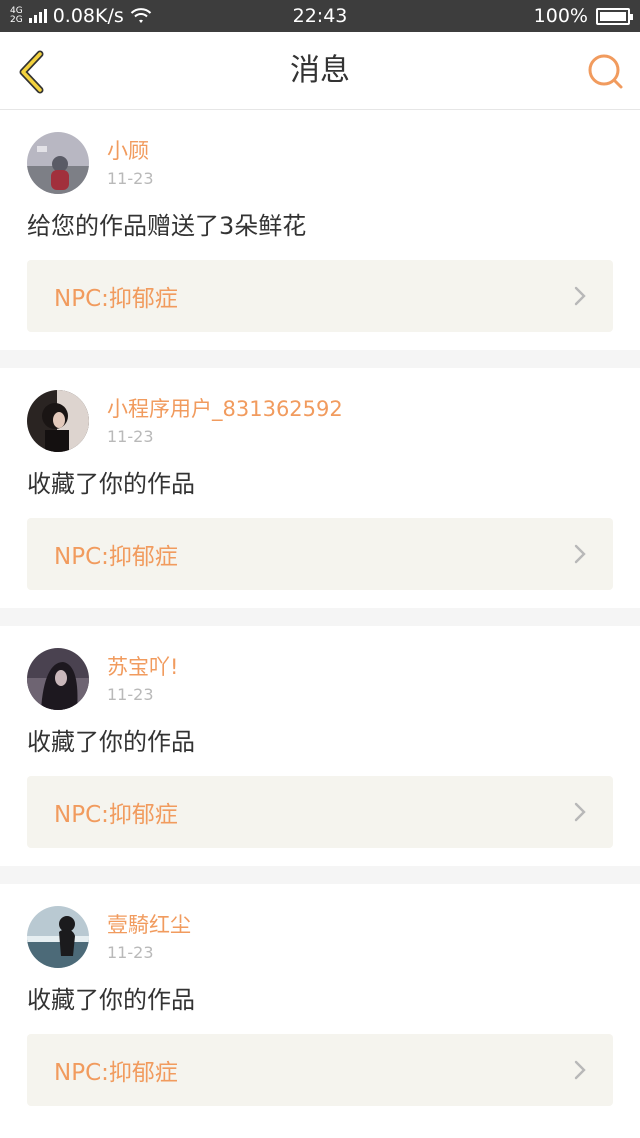 The width and height of the screenshot is (640, 1138). Describe the element at coordinates (167, 226) in the screenshot. I see `message-text: 给您的作品赠送了3朵鲜花` at that location.